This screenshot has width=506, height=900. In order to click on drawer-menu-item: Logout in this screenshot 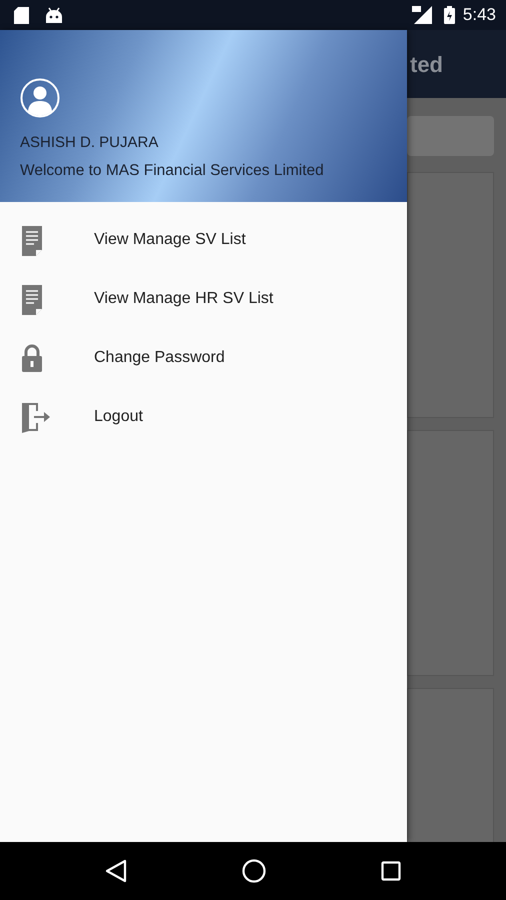, I will do `click(203, 416)`.